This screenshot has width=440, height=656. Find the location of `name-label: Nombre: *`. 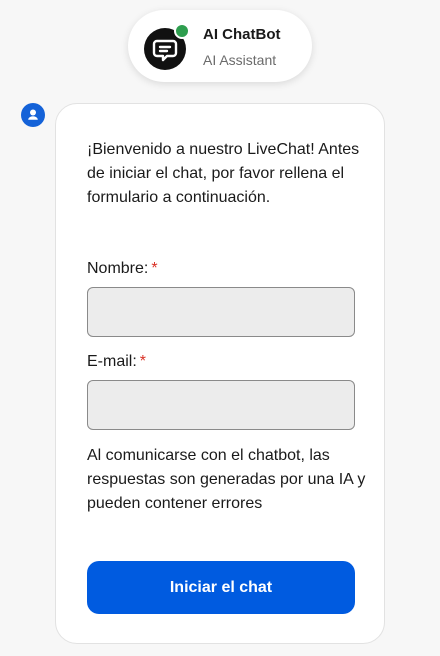

name-label: Nombre: * is located at coordinates (122, 269).